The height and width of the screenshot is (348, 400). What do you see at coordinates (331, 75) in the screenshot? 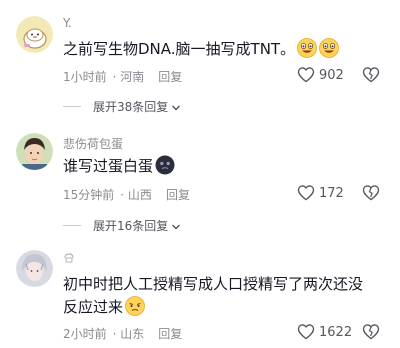
I see `like-count: 902` at bounding box center [331, 75].